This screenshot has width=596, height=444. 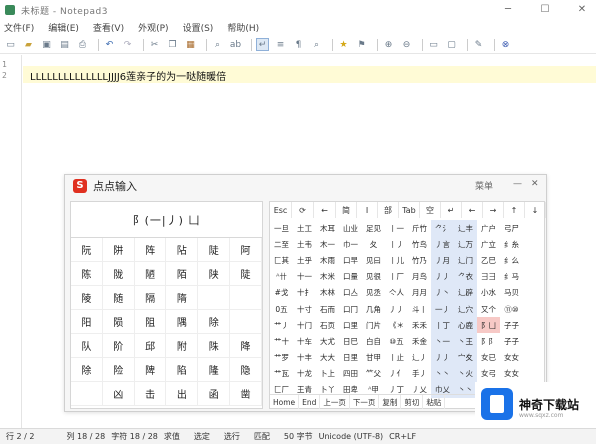 I want to click on candidate-cell: 阶, so click(x=118, y=346).